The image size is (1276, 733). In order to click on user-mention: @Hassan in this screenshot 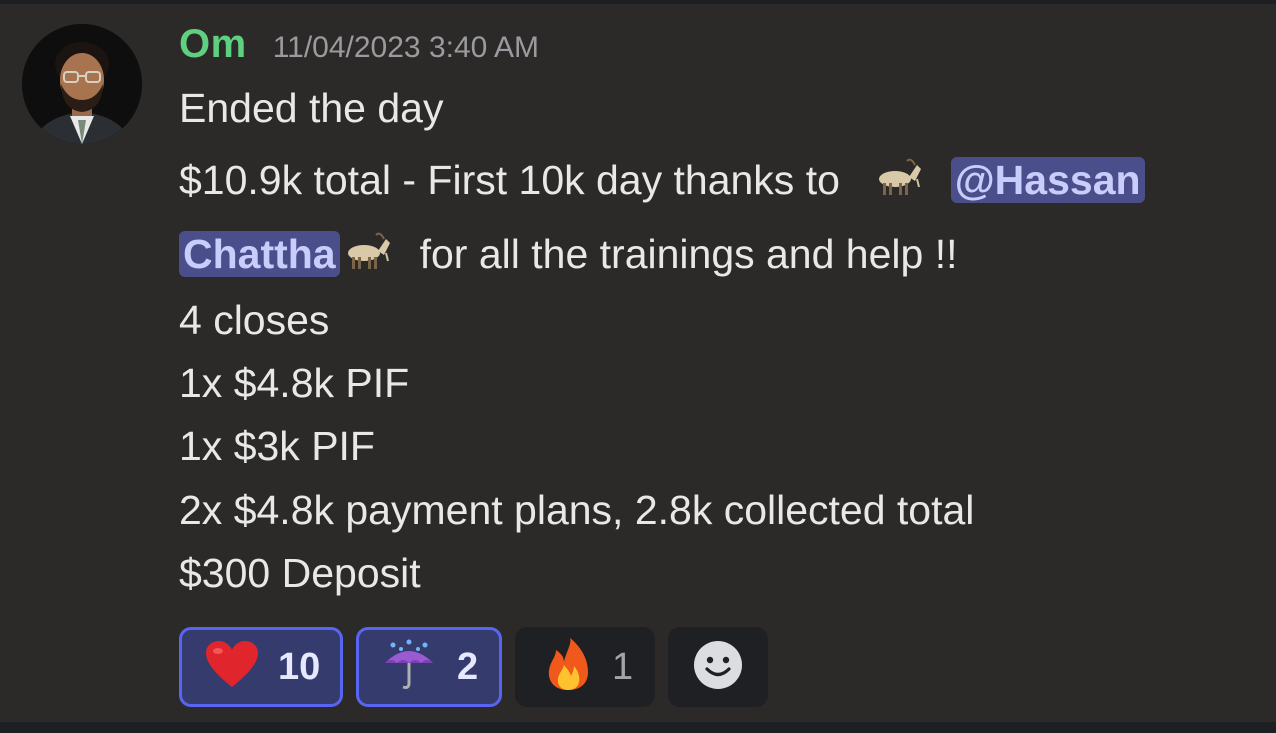, I will do `click(1047, 180)`.